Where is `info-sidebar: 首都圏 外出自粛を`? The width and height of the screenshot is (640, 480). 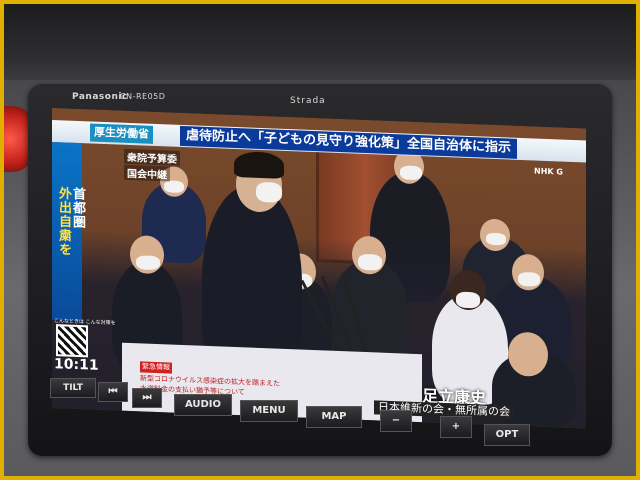 info-sidebar: 首都圏 外出自粛を is located at coordinates (68, 232).